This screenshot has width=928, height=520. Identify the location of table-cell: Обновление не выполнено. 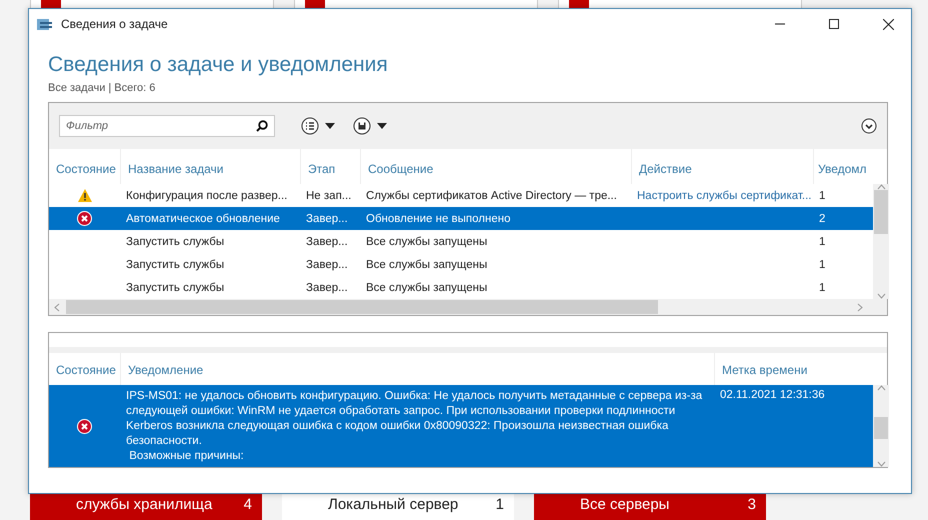
(438, 218).